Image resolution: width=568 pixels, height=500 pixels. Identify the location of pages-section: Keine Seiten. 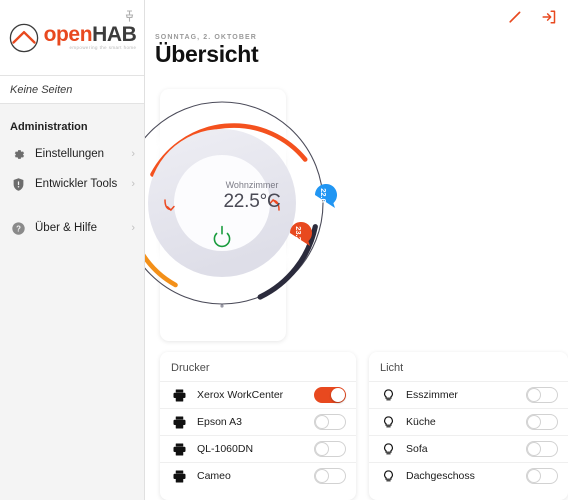
(72, 90).